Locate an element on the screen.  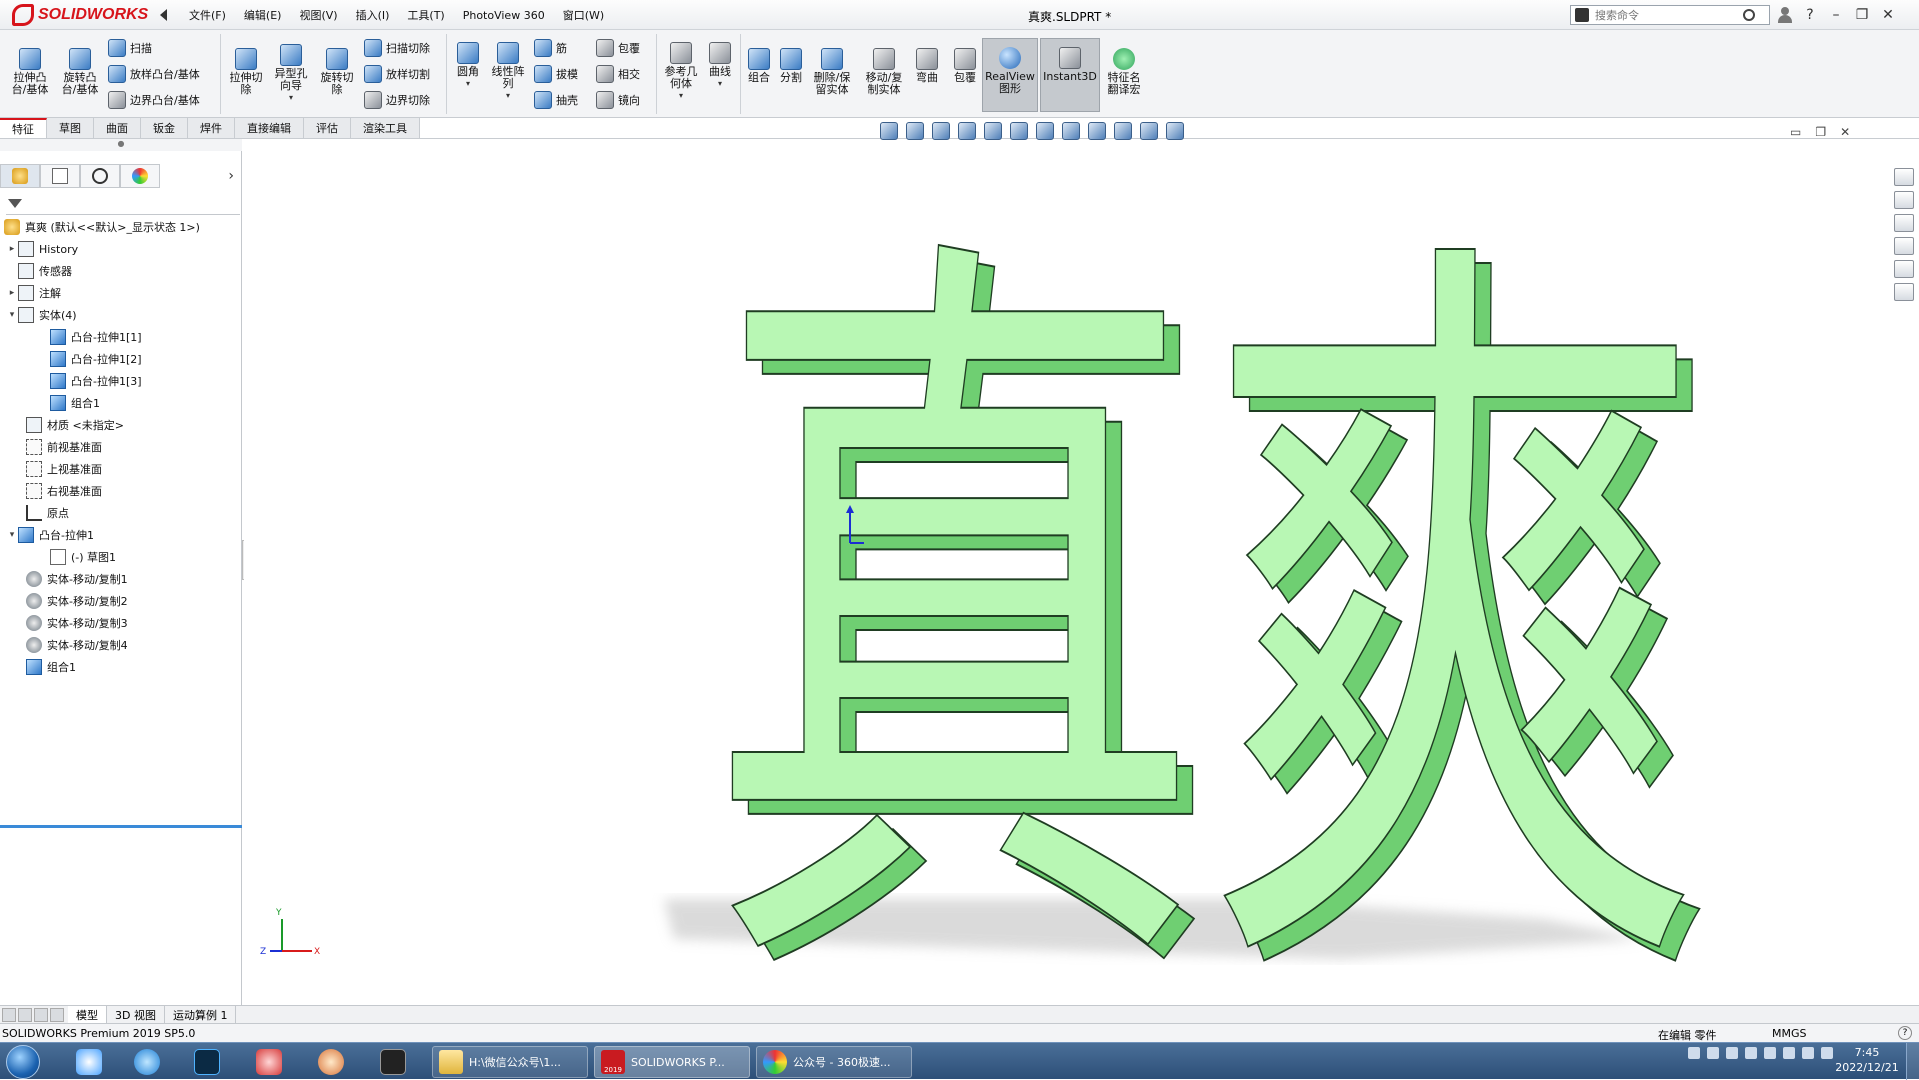
tree-move-1: 实体-移动/复制1 is located at coordinates (77, 579).